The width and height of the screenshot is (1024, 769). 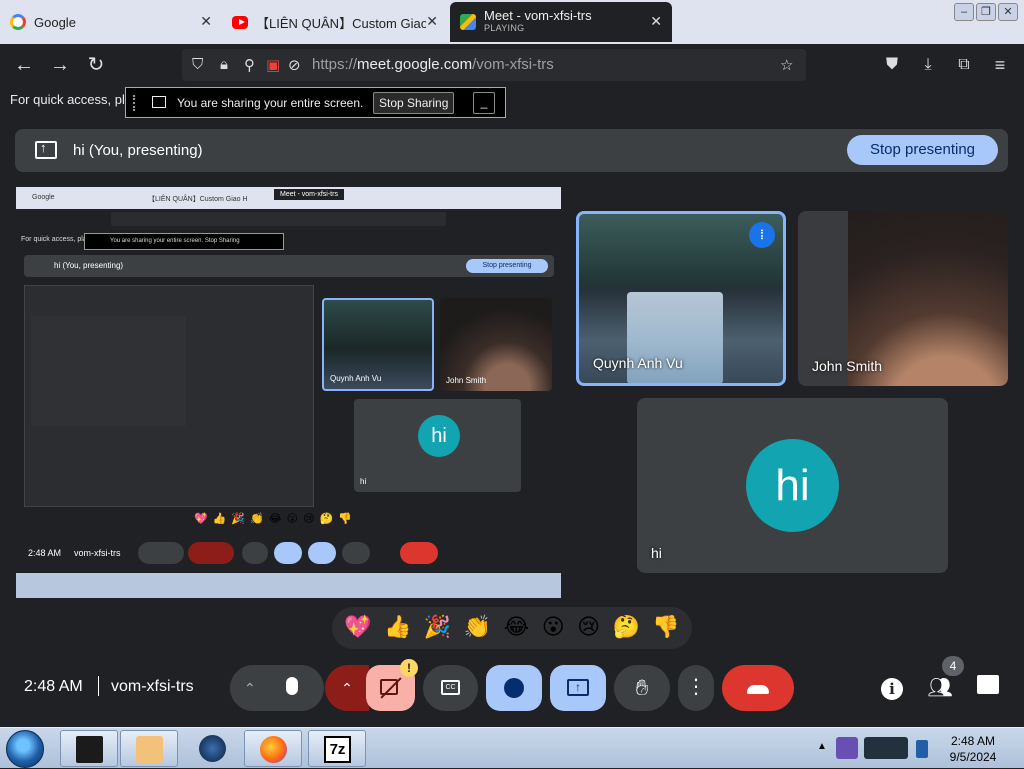 What do you see at coordinates (953, 666) in the screenshot?
I see `people-count-badge: 4` at bounding box center [953, 666].